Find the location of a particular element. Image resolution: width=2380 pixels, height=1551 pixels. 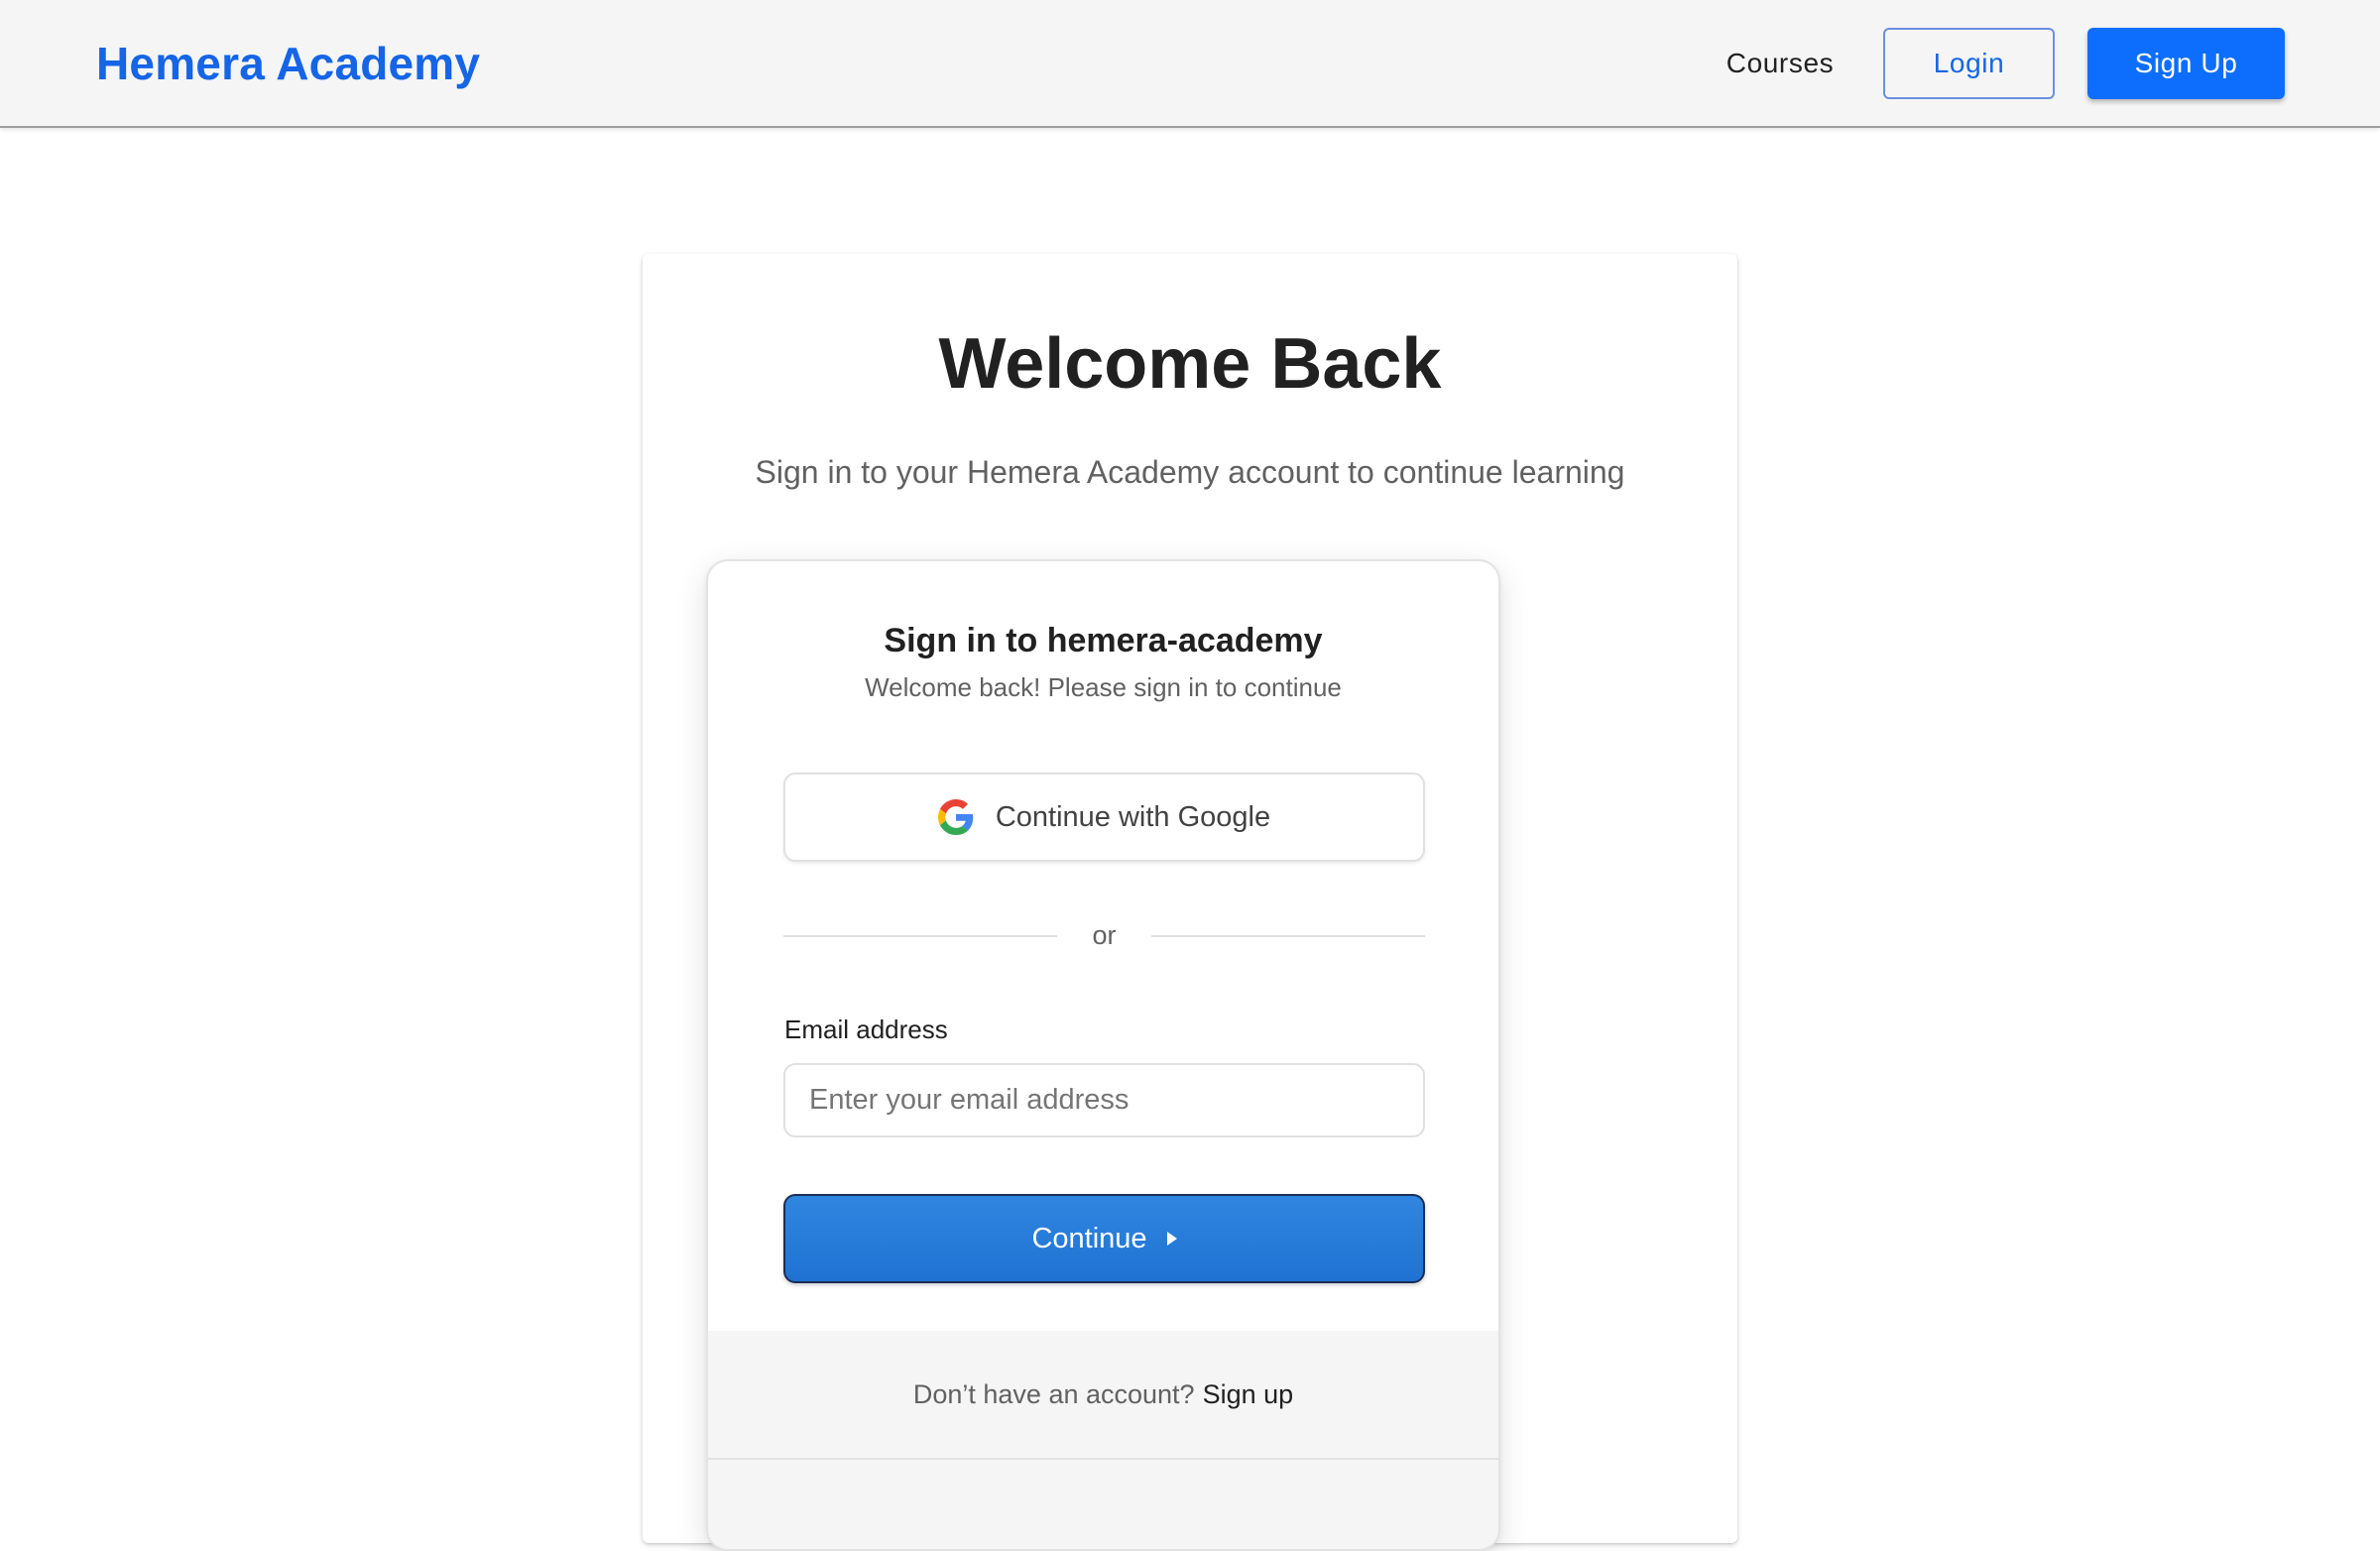

signup-button: Sign Up is located at coordinates (2186, 63).